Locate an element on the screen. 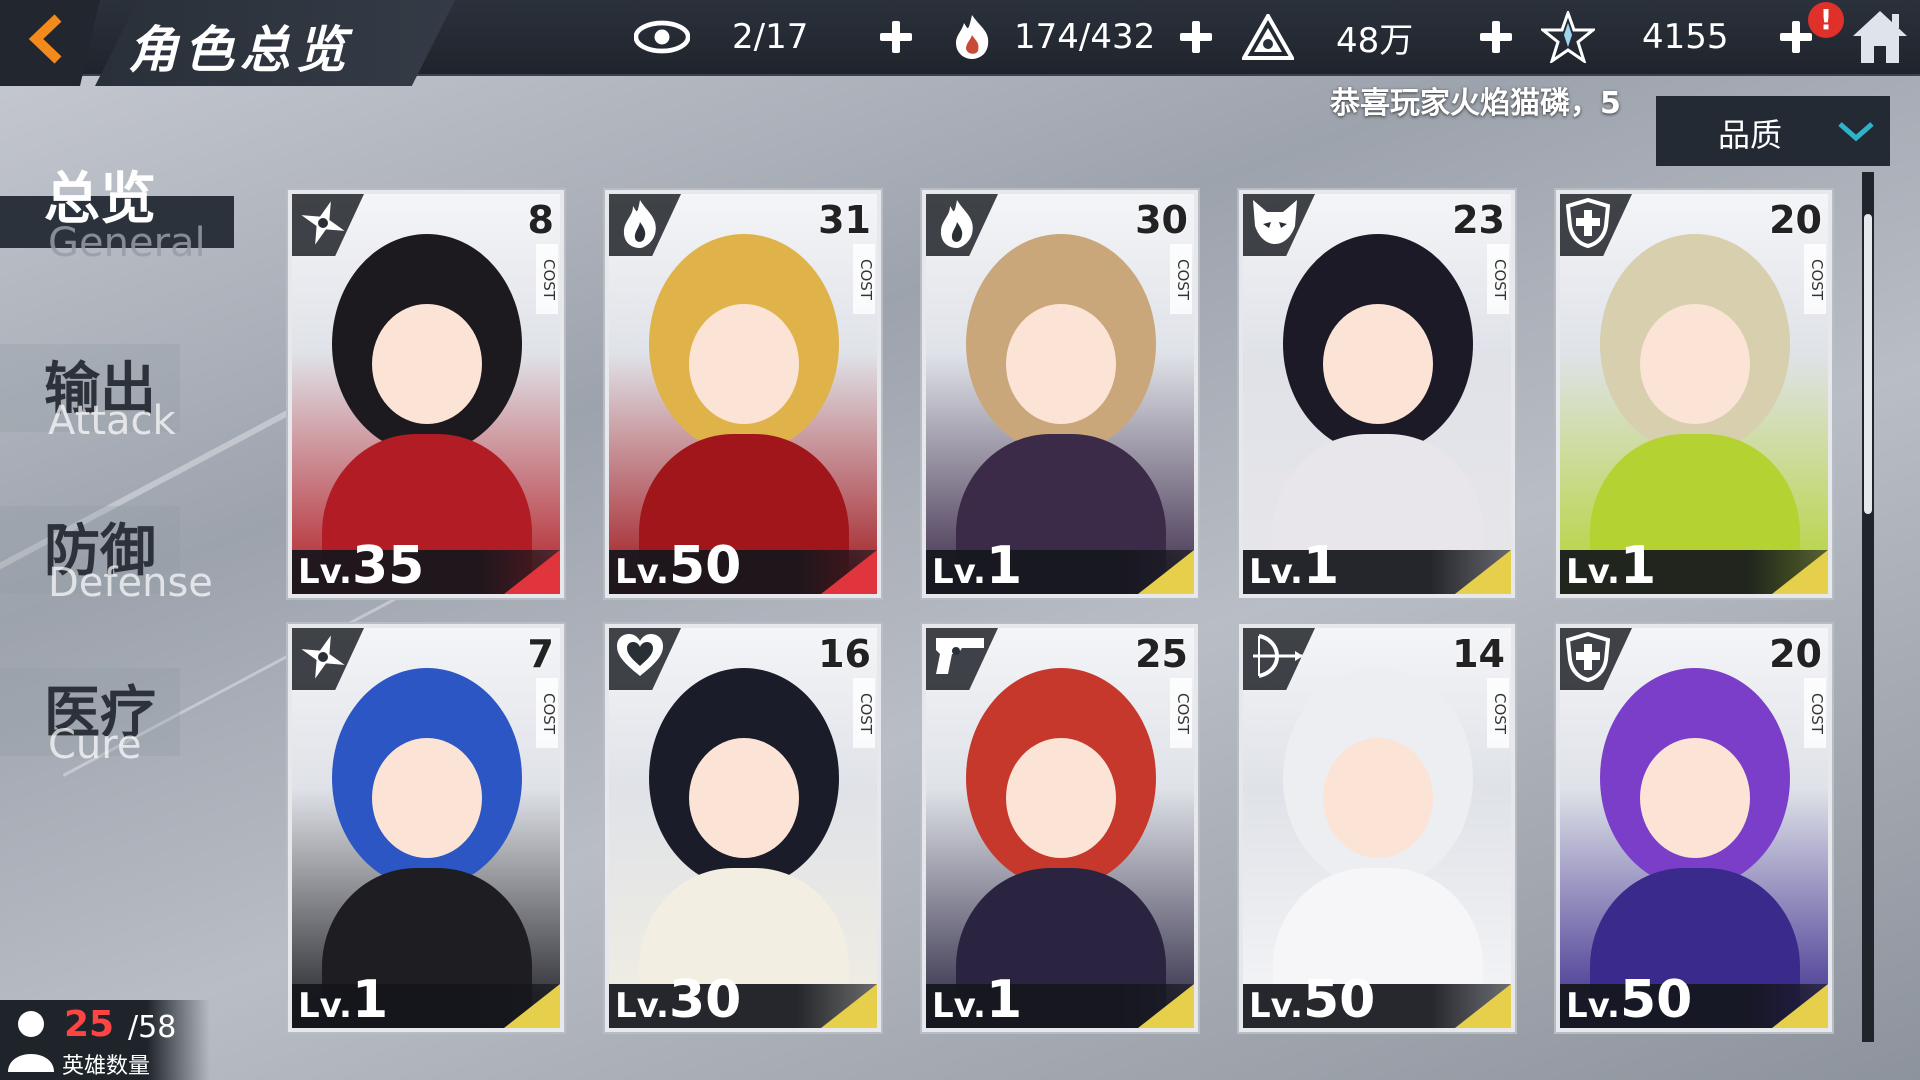  character-card: 20 COST Lv.1 is located at coordinates (1694, 394).